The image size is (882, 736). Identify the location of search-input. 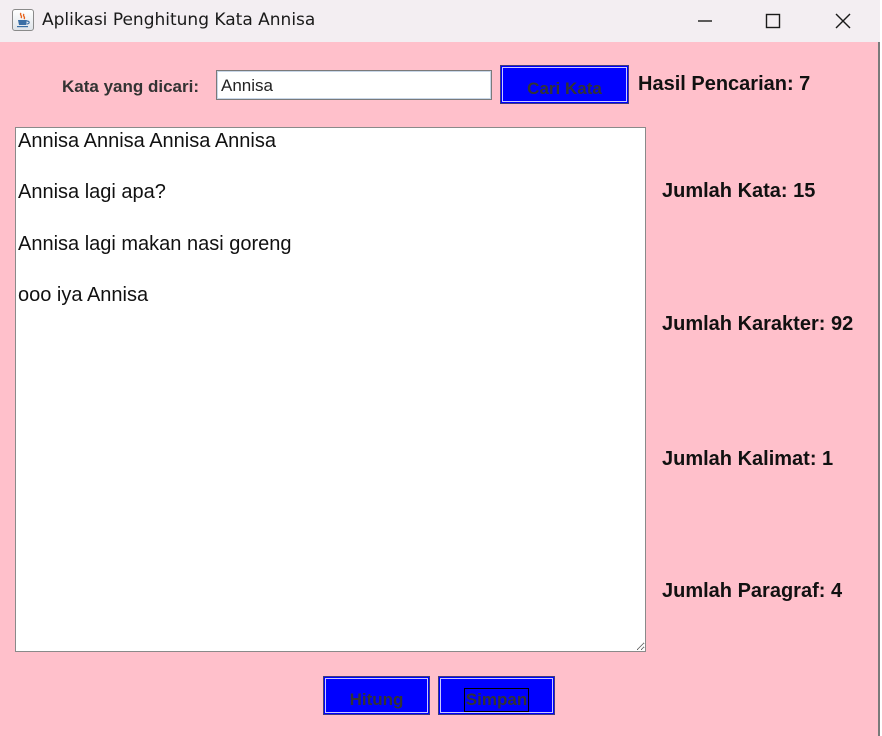
(354, 85).